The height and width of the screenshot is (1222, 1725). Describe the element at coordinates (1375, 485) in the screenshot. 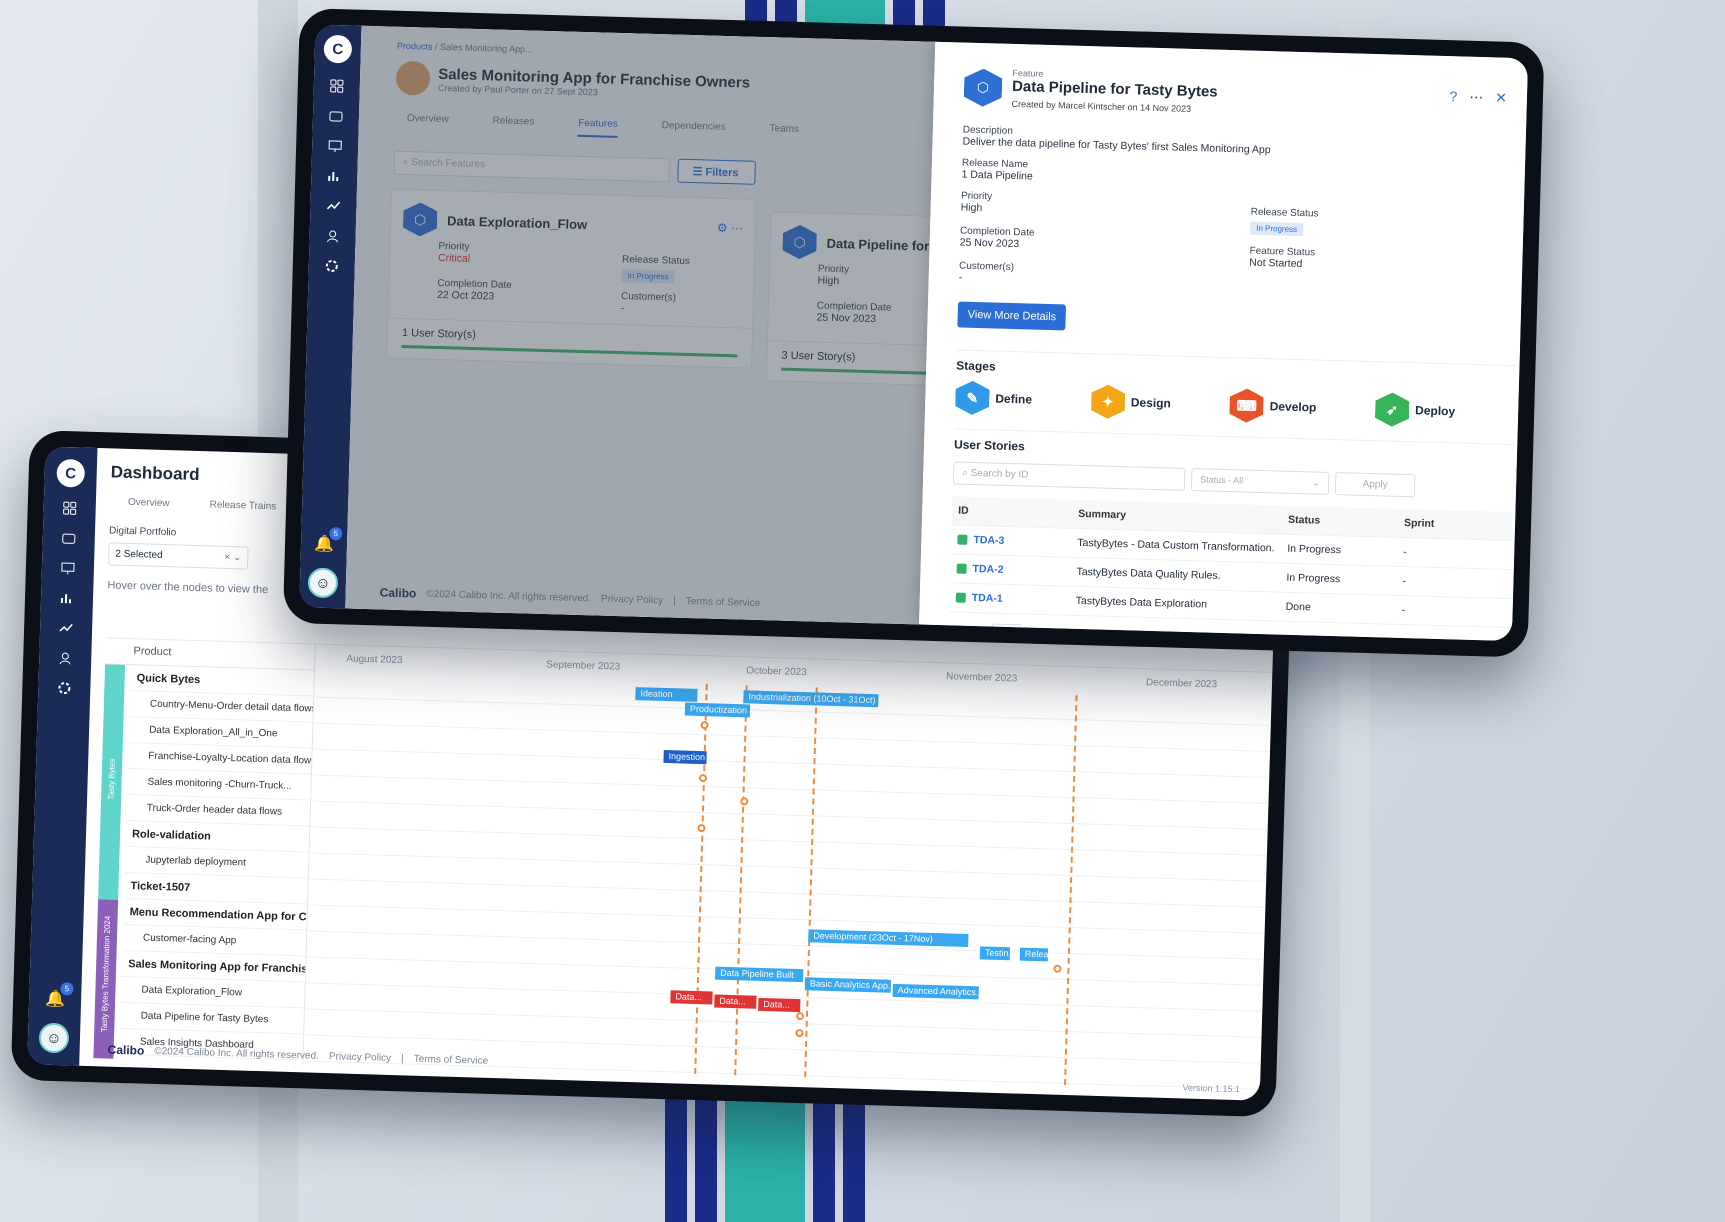

I see `apply-button: Apply` at that location.